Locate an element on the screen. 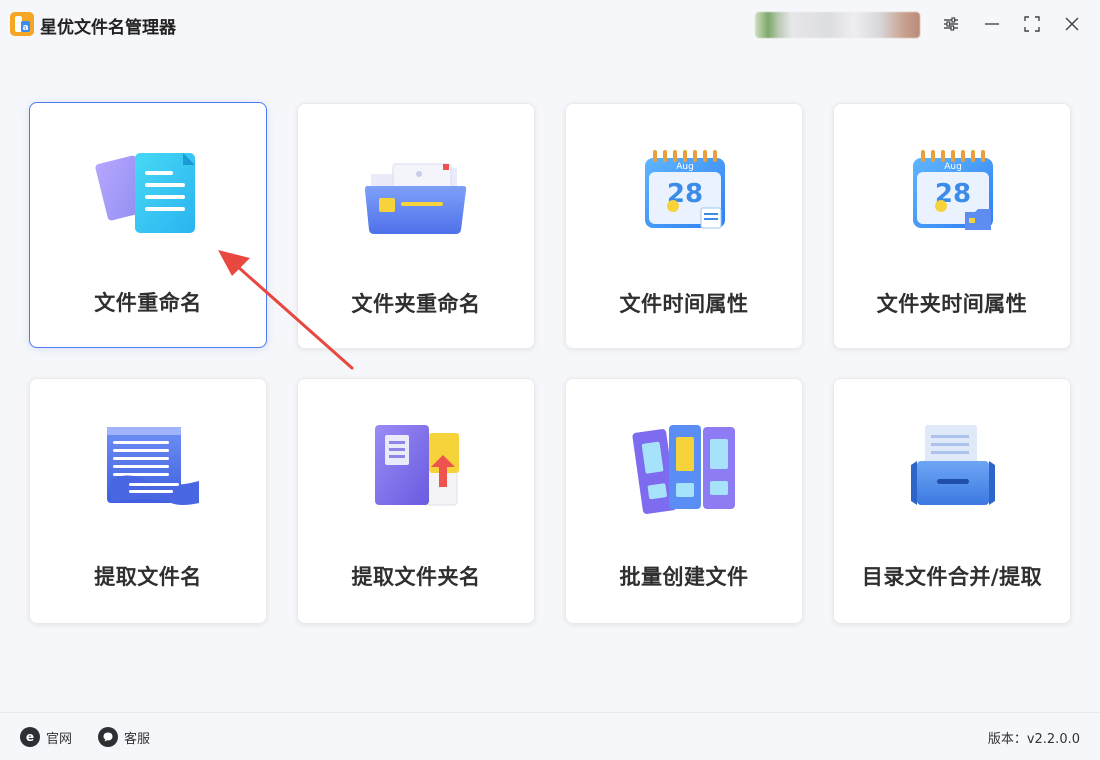  calendar-file-icon: Aug 28 is located at coordinates (685, 189).